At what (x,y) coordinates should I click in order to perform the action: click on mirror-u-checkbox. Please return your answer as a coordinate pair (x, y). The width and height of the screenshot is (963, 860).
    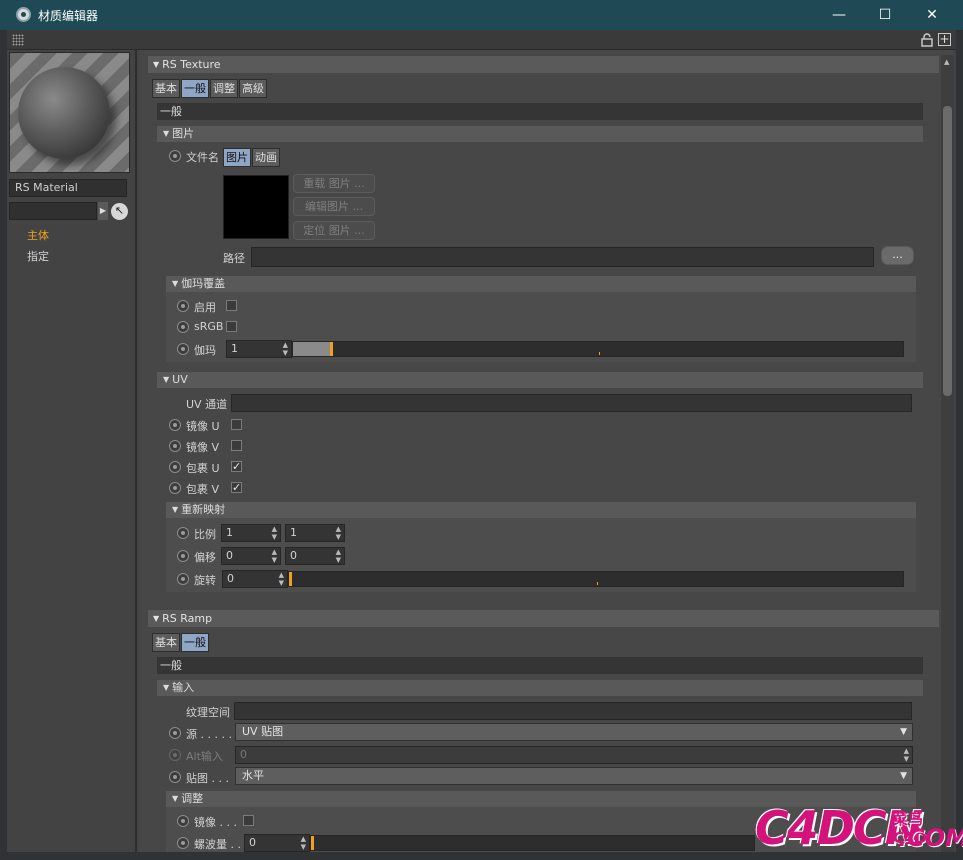
    Looking at the image, I should click on (236, 424).